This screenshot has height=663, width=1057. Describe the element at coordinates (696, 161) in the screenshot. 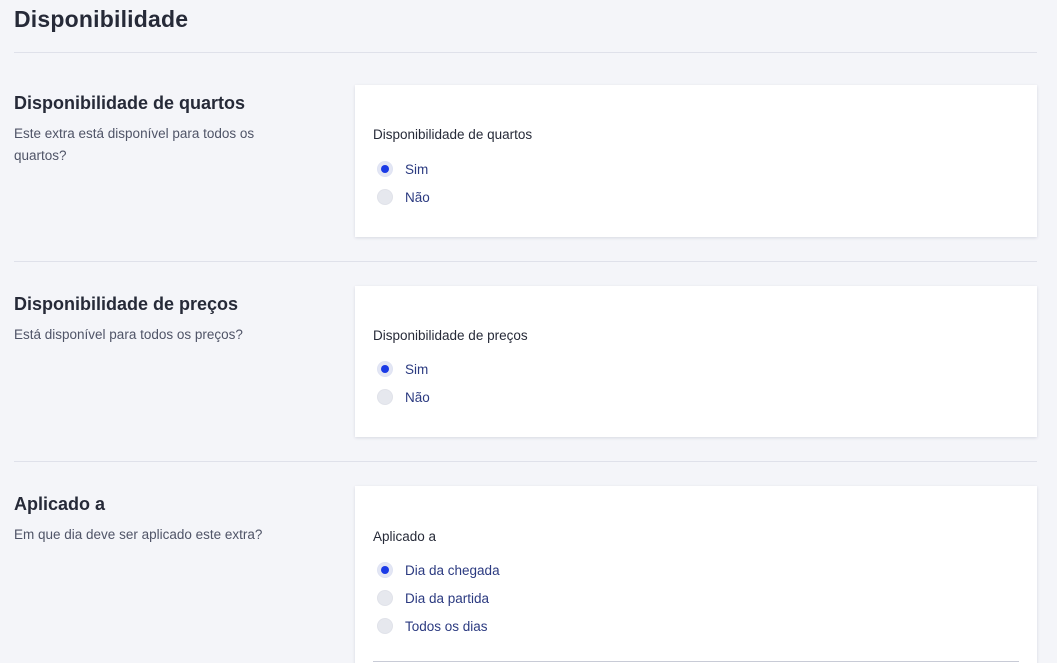

I see `room-availability-card: Disponibilidade de quartos Sim Não` at that location.